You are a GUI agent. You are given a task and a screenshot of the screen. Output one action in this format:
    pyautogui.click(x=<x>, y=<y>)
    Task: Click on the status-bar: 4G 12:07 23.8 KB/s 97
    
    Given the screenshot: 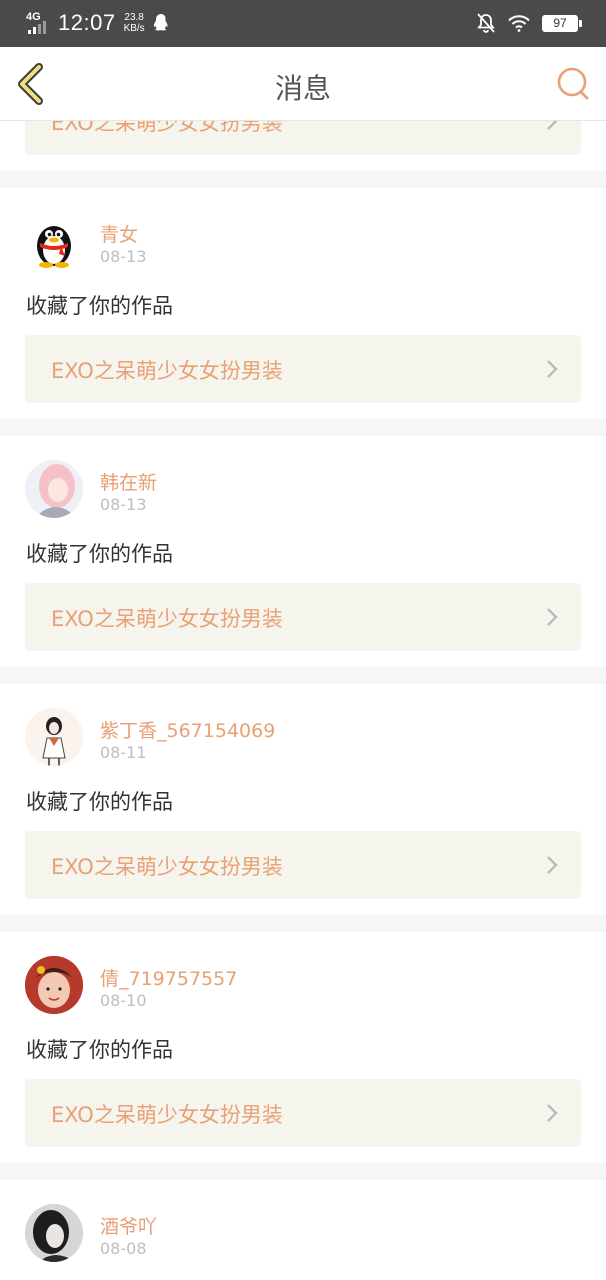 What is the action you would take?
    pyautogui.click(x=303, y=23)
    